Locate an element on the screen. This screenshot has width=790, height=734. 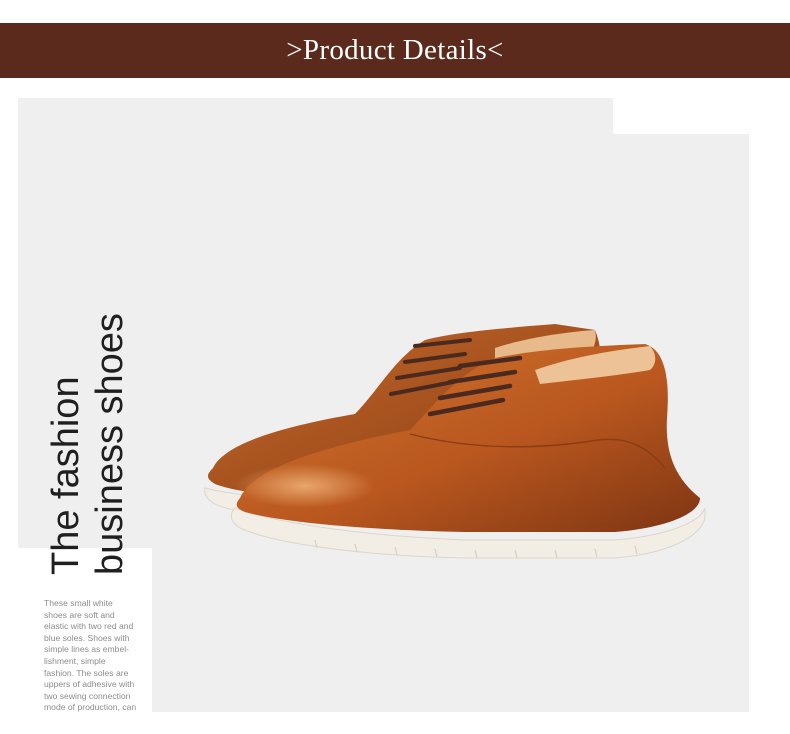
description-line: blue soles. Shoes with is located at coordinates (87, 637).